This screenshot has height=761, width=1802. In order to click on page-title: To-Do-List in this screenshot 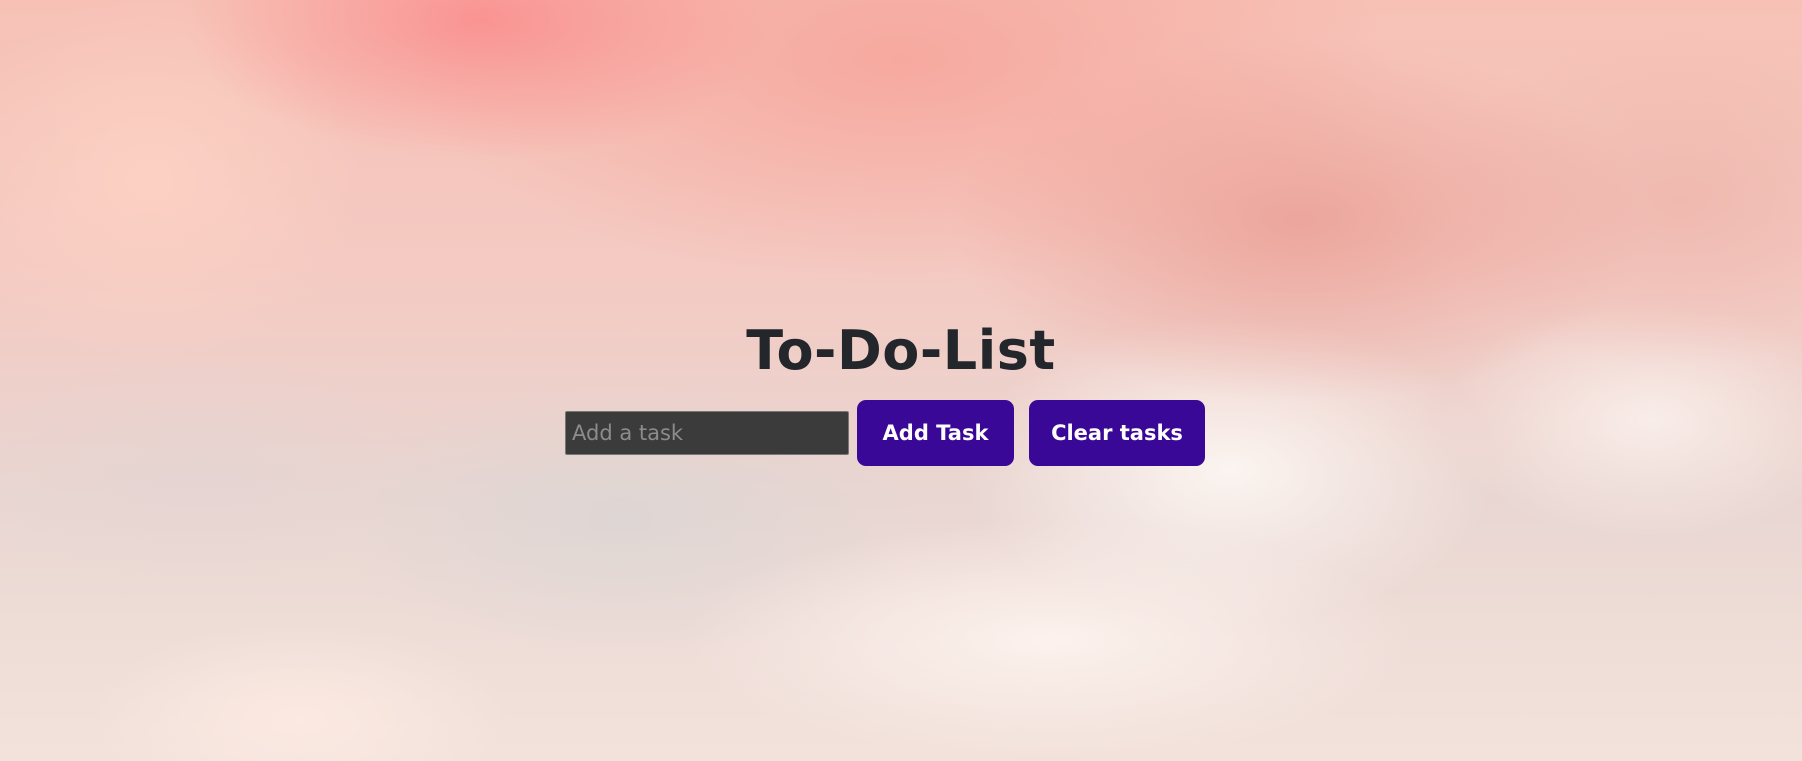, I will do `click(901, 350)`.